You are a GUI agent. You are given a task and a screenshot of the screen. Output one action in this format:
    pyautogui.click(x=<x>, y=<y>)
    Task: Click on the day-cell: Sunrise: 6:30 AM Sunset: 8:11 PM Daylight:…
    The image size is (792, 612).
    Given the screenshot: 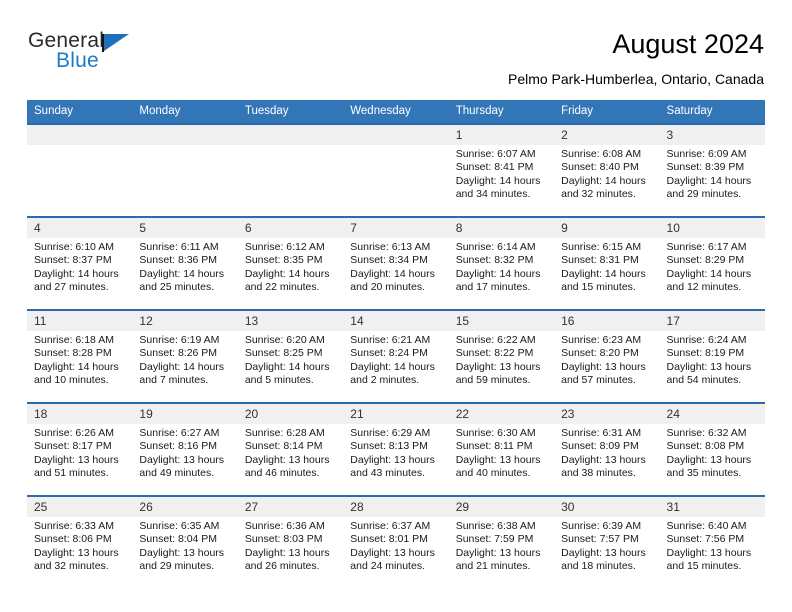 What is the action you would take?
    pyautogui.click(x=501, y=460)
    